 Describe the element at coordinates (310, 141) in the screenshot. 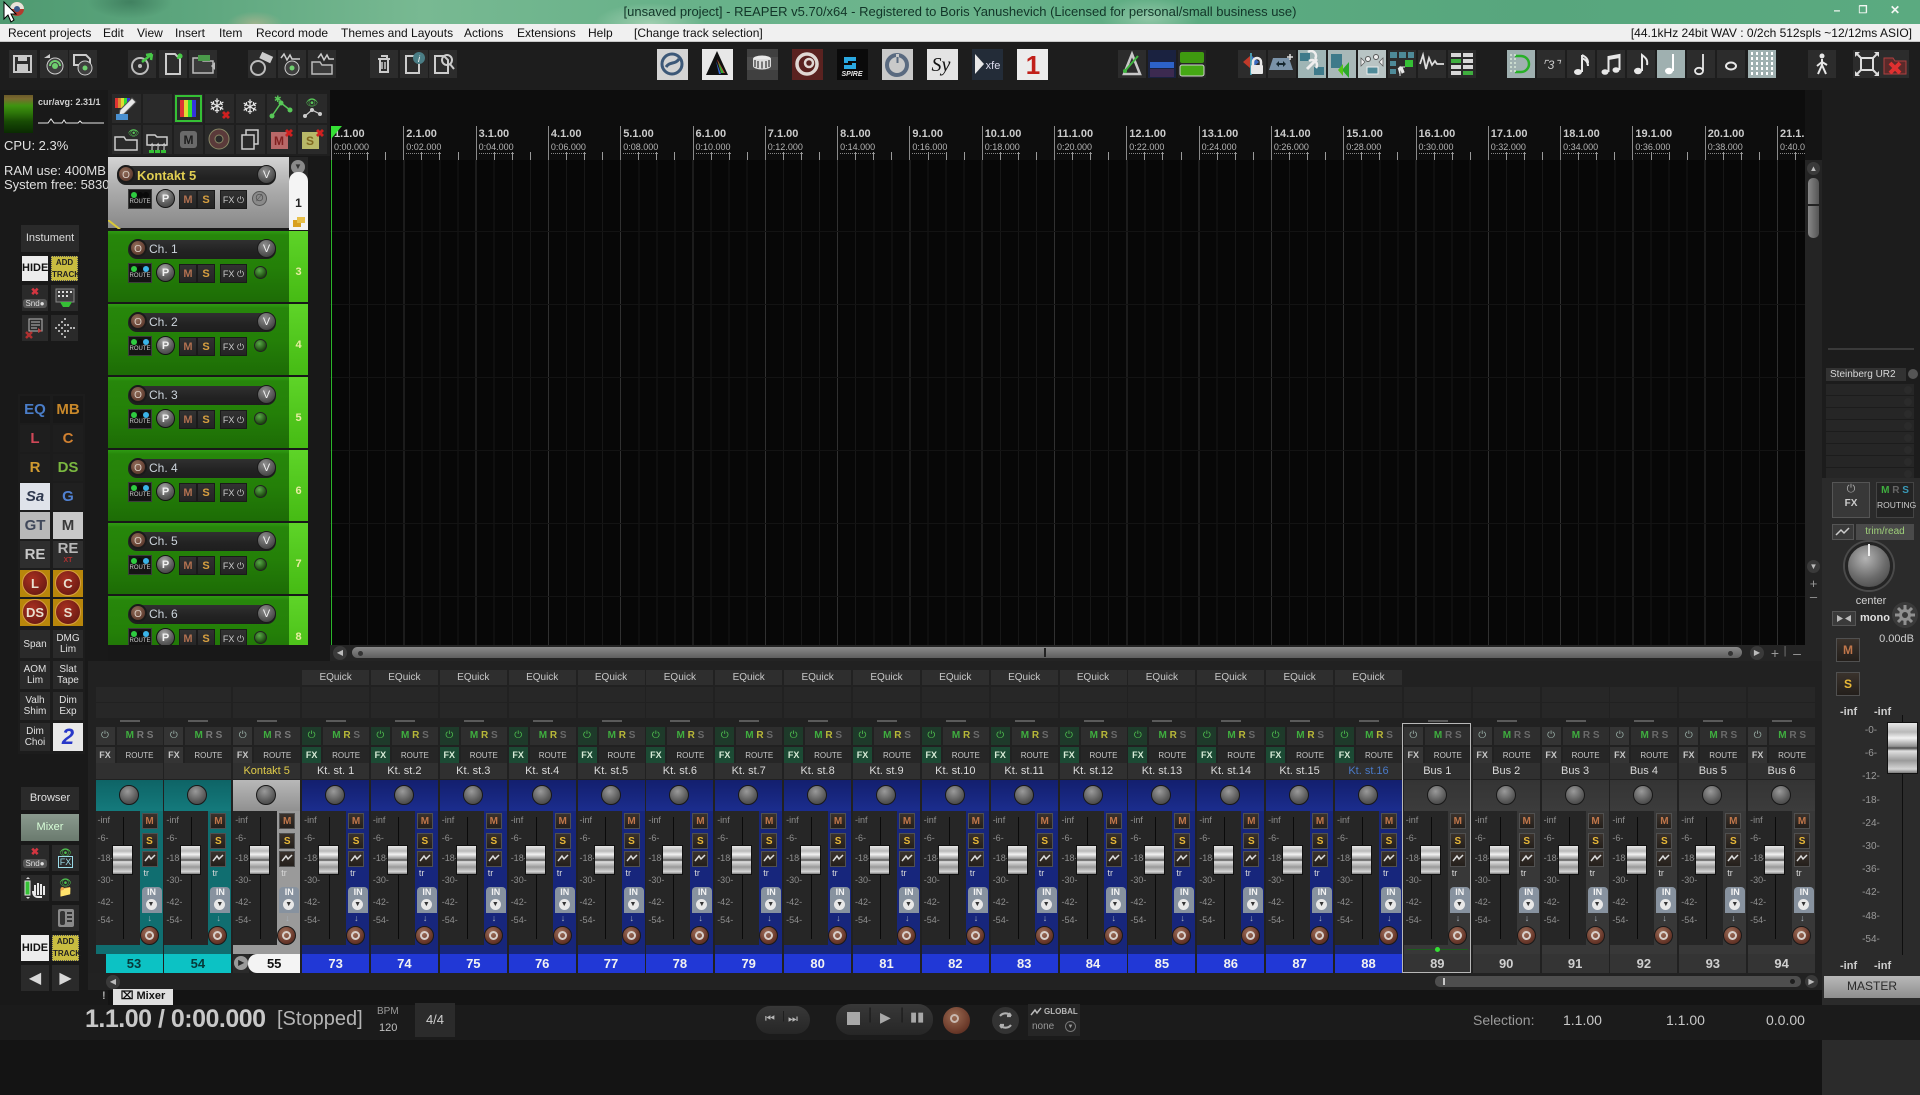

I see `svg-text: S` at that location.